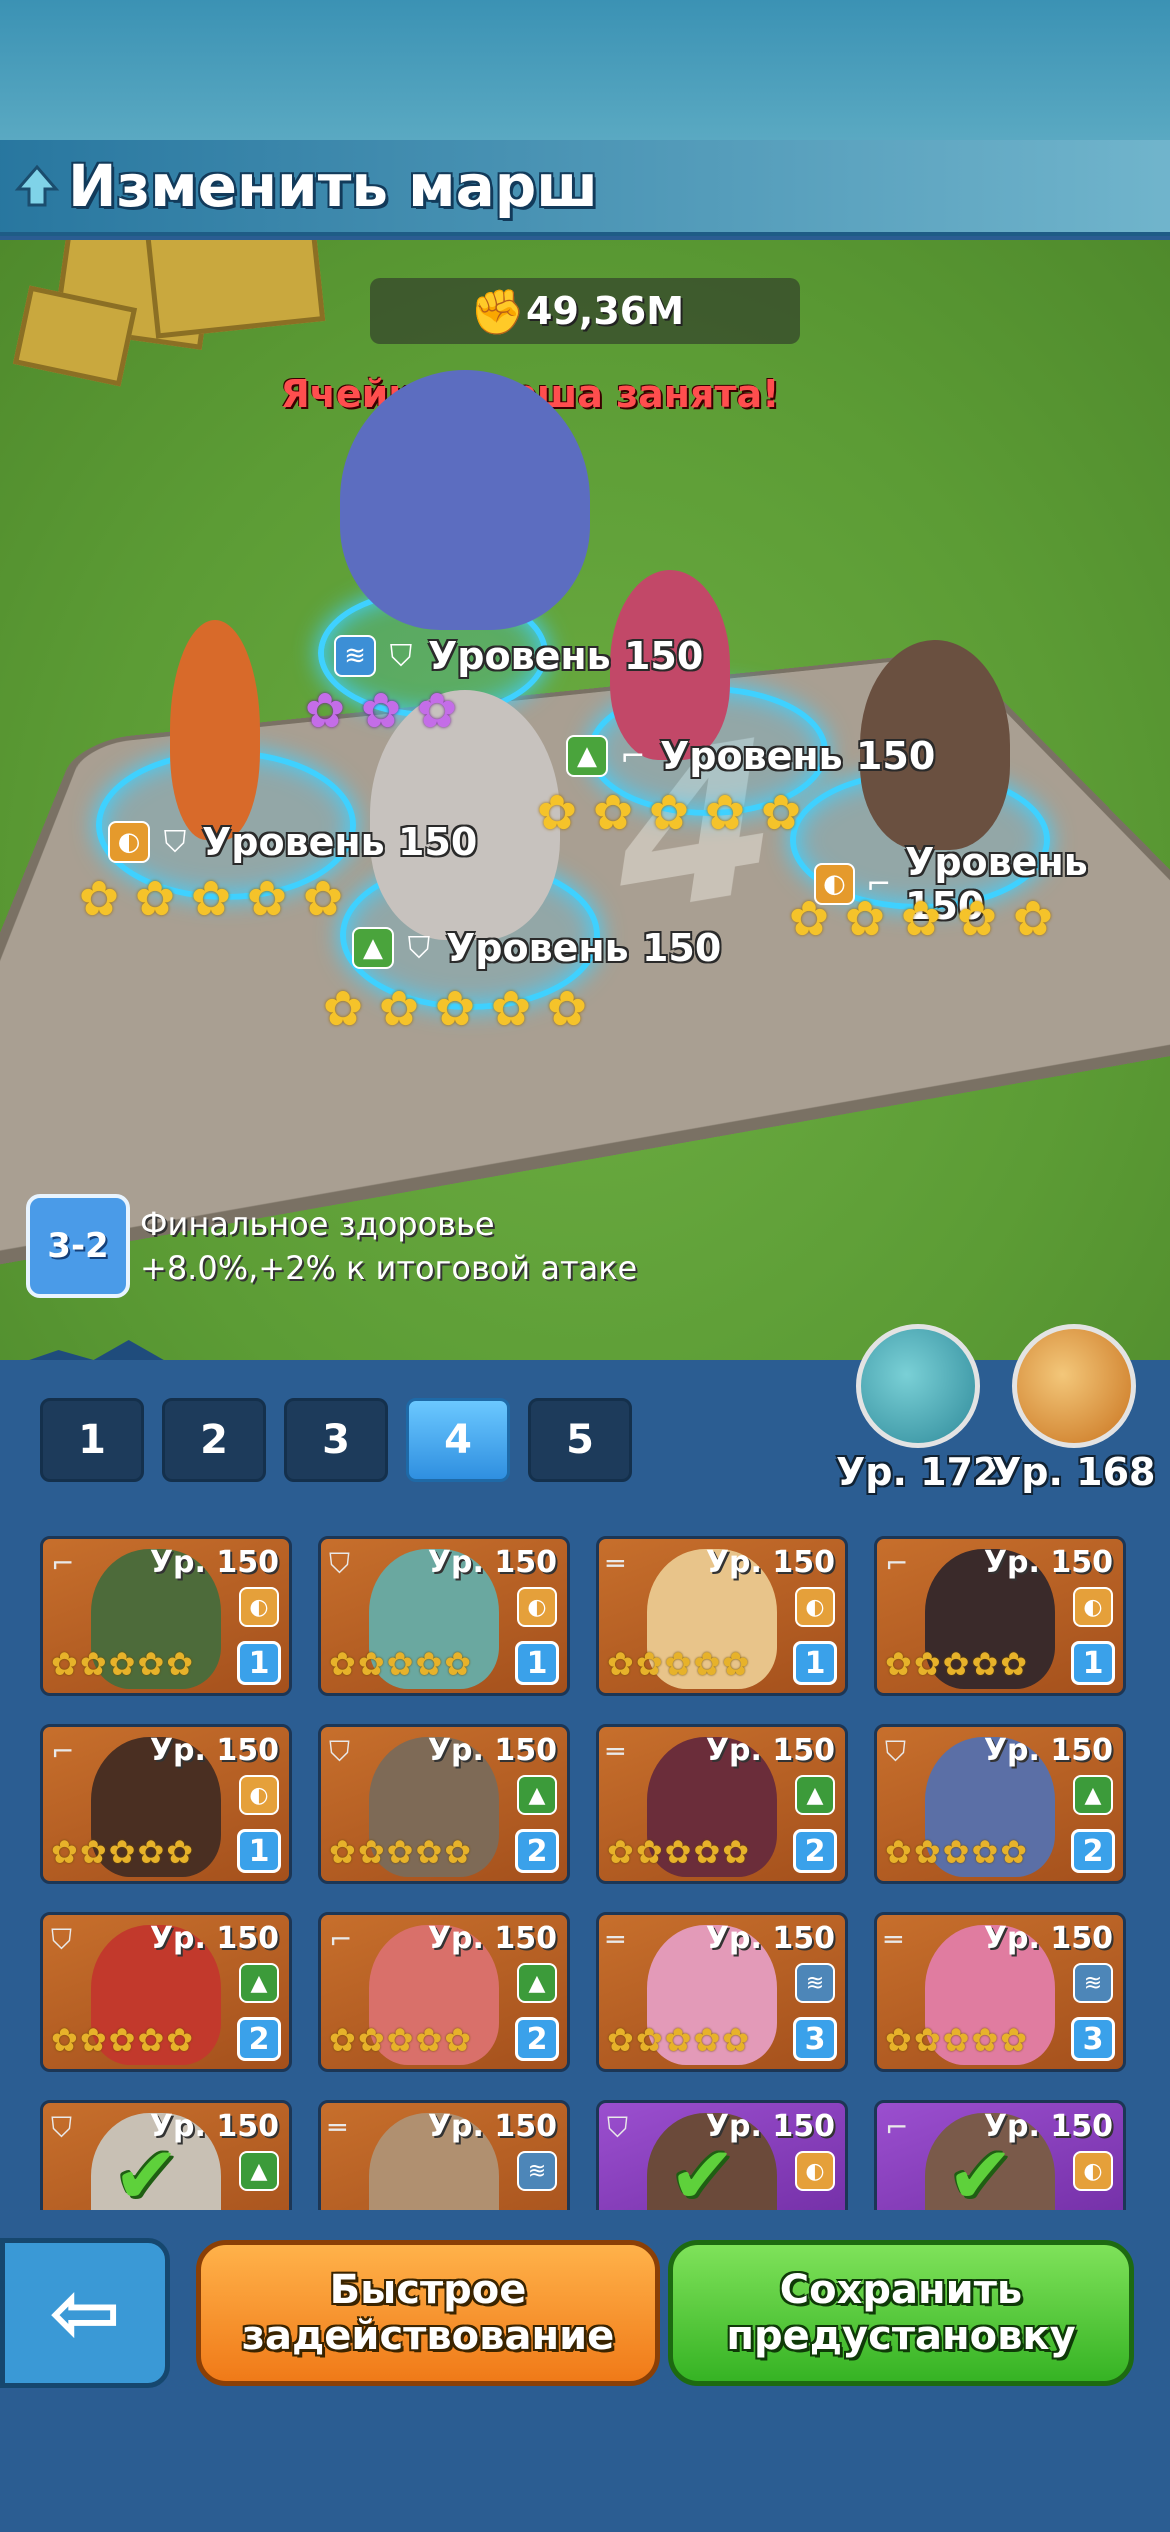 Image resolution: width=1170 pixels, height=2532 pixels. I want to click on hero-level-label: ≋ ⛉ Уровень 150, so click(518, 656).